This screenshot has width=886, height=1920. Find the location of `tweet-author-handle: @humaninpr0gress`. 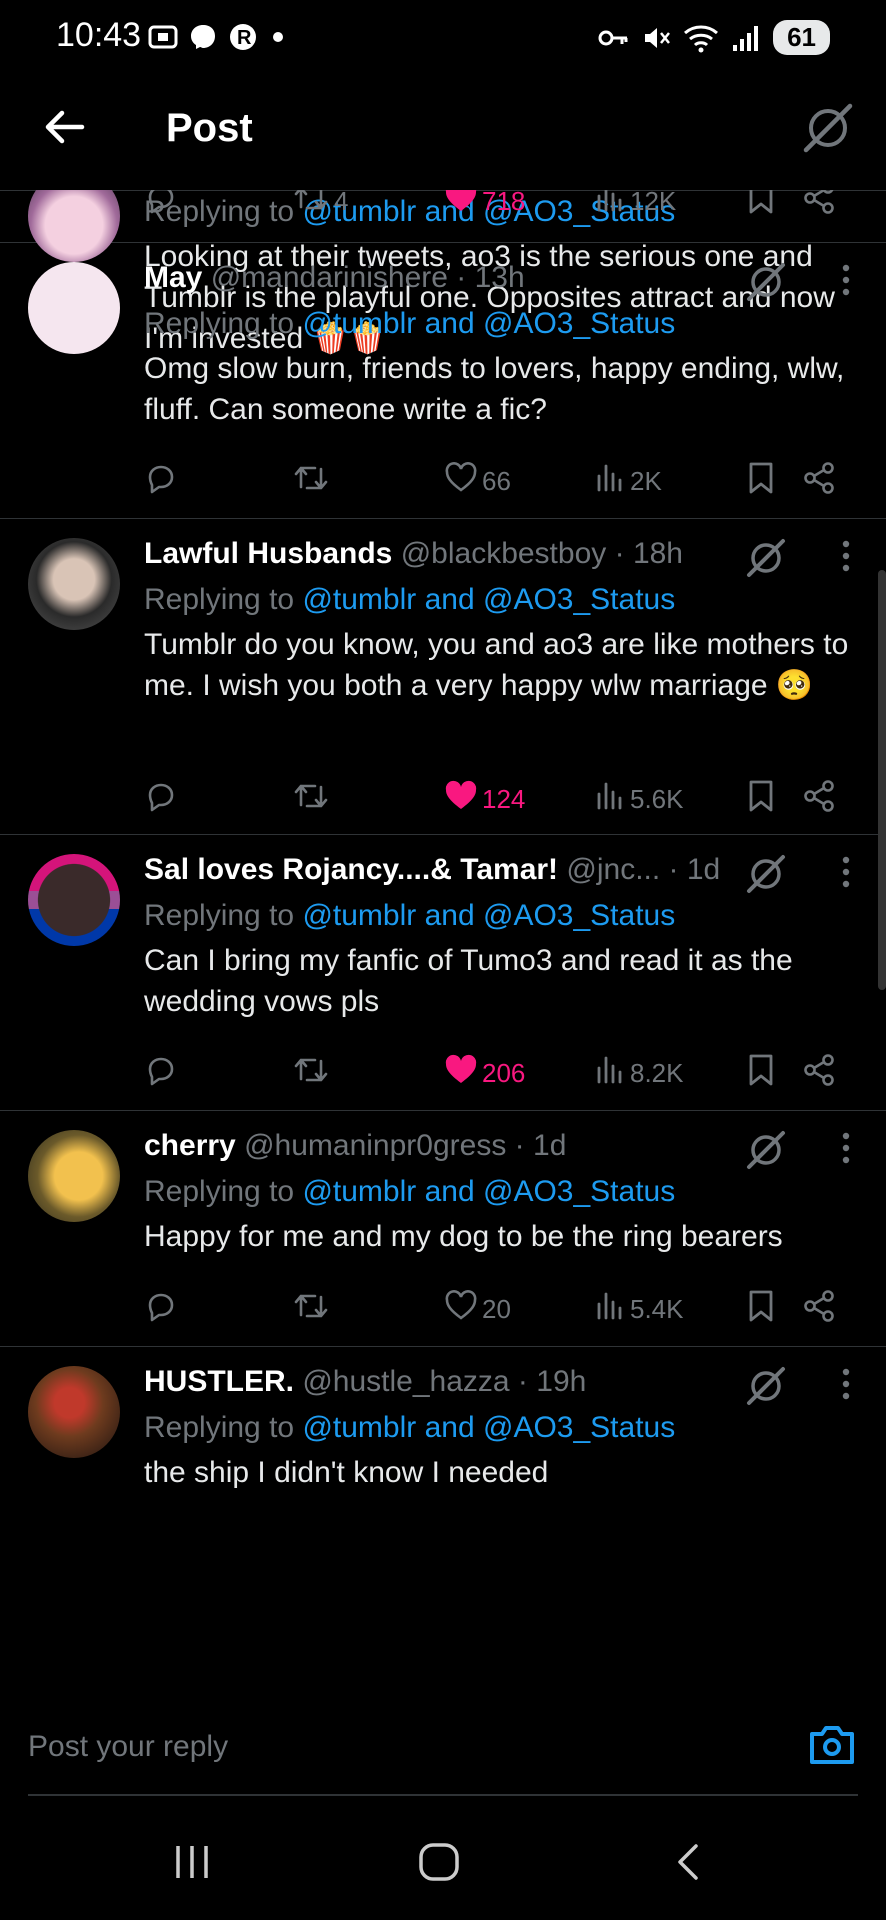

tweet-author-handle: @humaninpr0gress is located at coordinates (375, 1145).